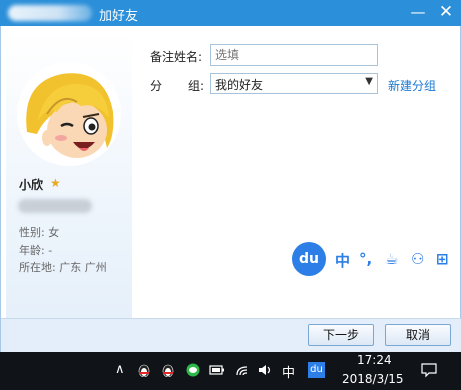 The height and width of the screenshot is (390, 461). What do you see at coordinates (391, 259) in the screenshot?
I see `cup-icon: ☕` at bounding box center [391, 259].